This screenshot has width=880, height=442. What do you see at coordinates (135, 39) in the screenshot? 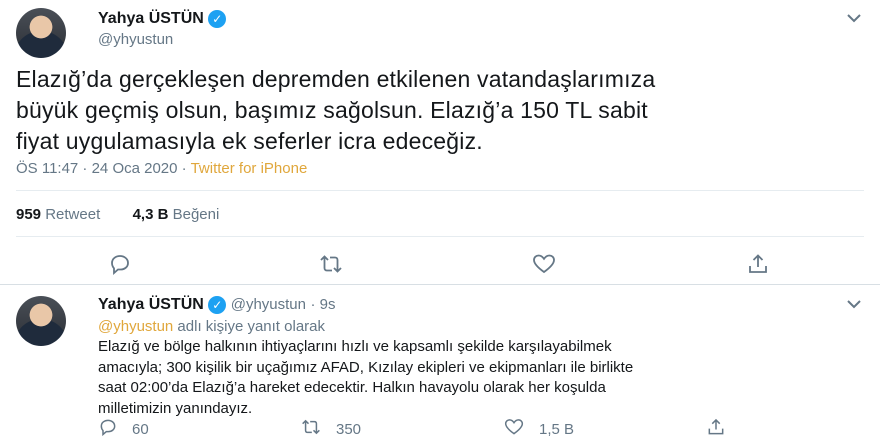
I see `author-handle: @yhyustun` at bounding box center [135, 39].